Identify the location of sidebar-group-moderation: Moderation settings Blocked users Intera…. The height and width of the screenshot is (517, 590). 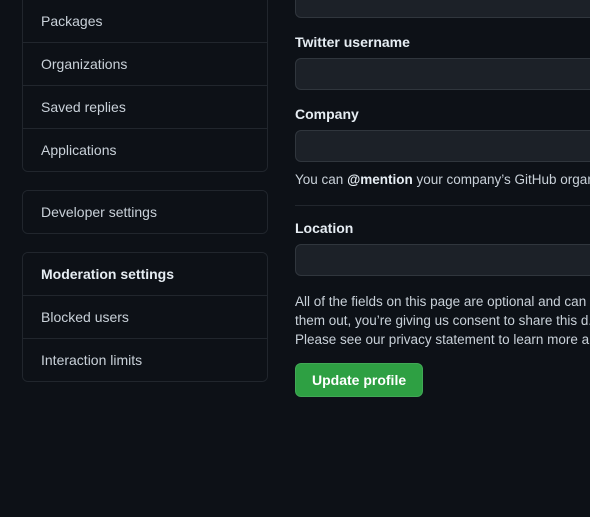
(145, 317).